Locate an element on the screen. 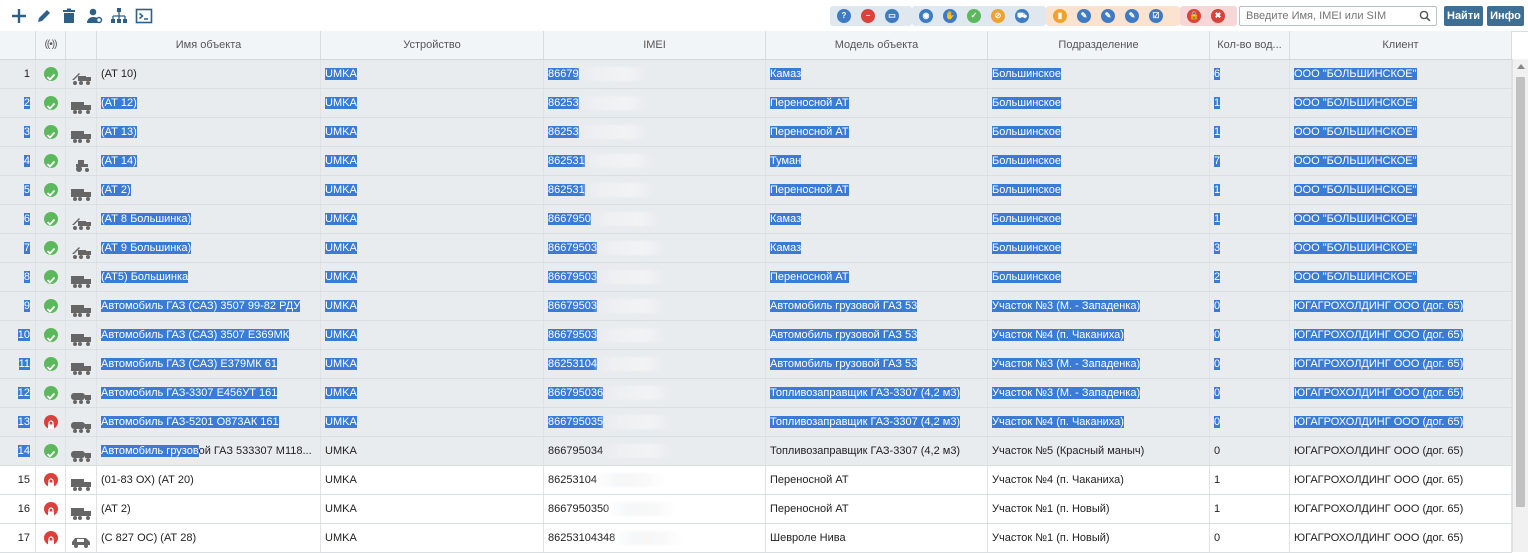  help-icon: ? is located at coordinates (844, 16).